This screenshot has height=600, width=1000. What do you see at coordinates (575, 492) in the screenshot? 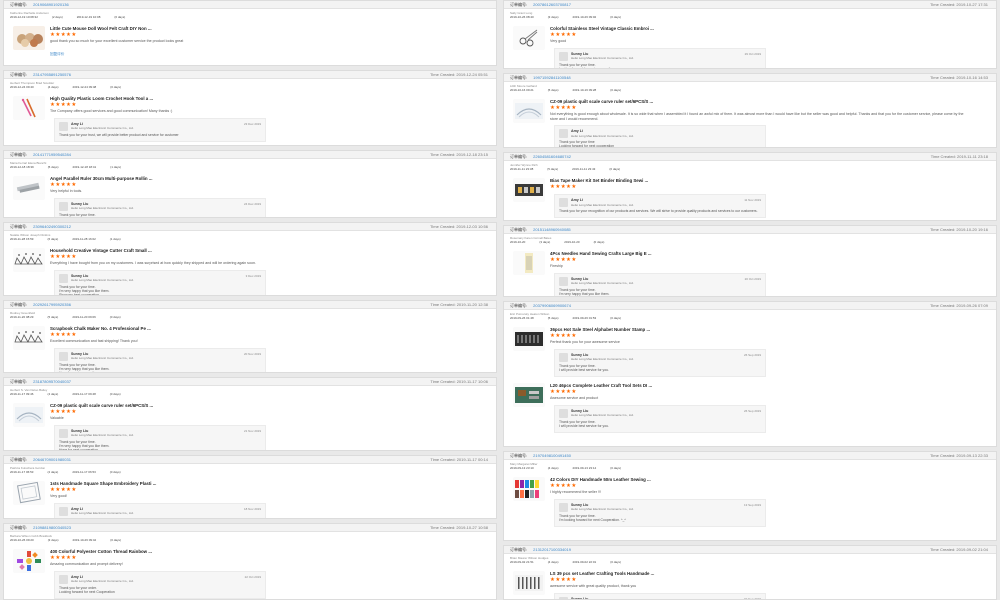
I see `review-text: I highly recommend the seller !!!` at bounding box center [575, 492].